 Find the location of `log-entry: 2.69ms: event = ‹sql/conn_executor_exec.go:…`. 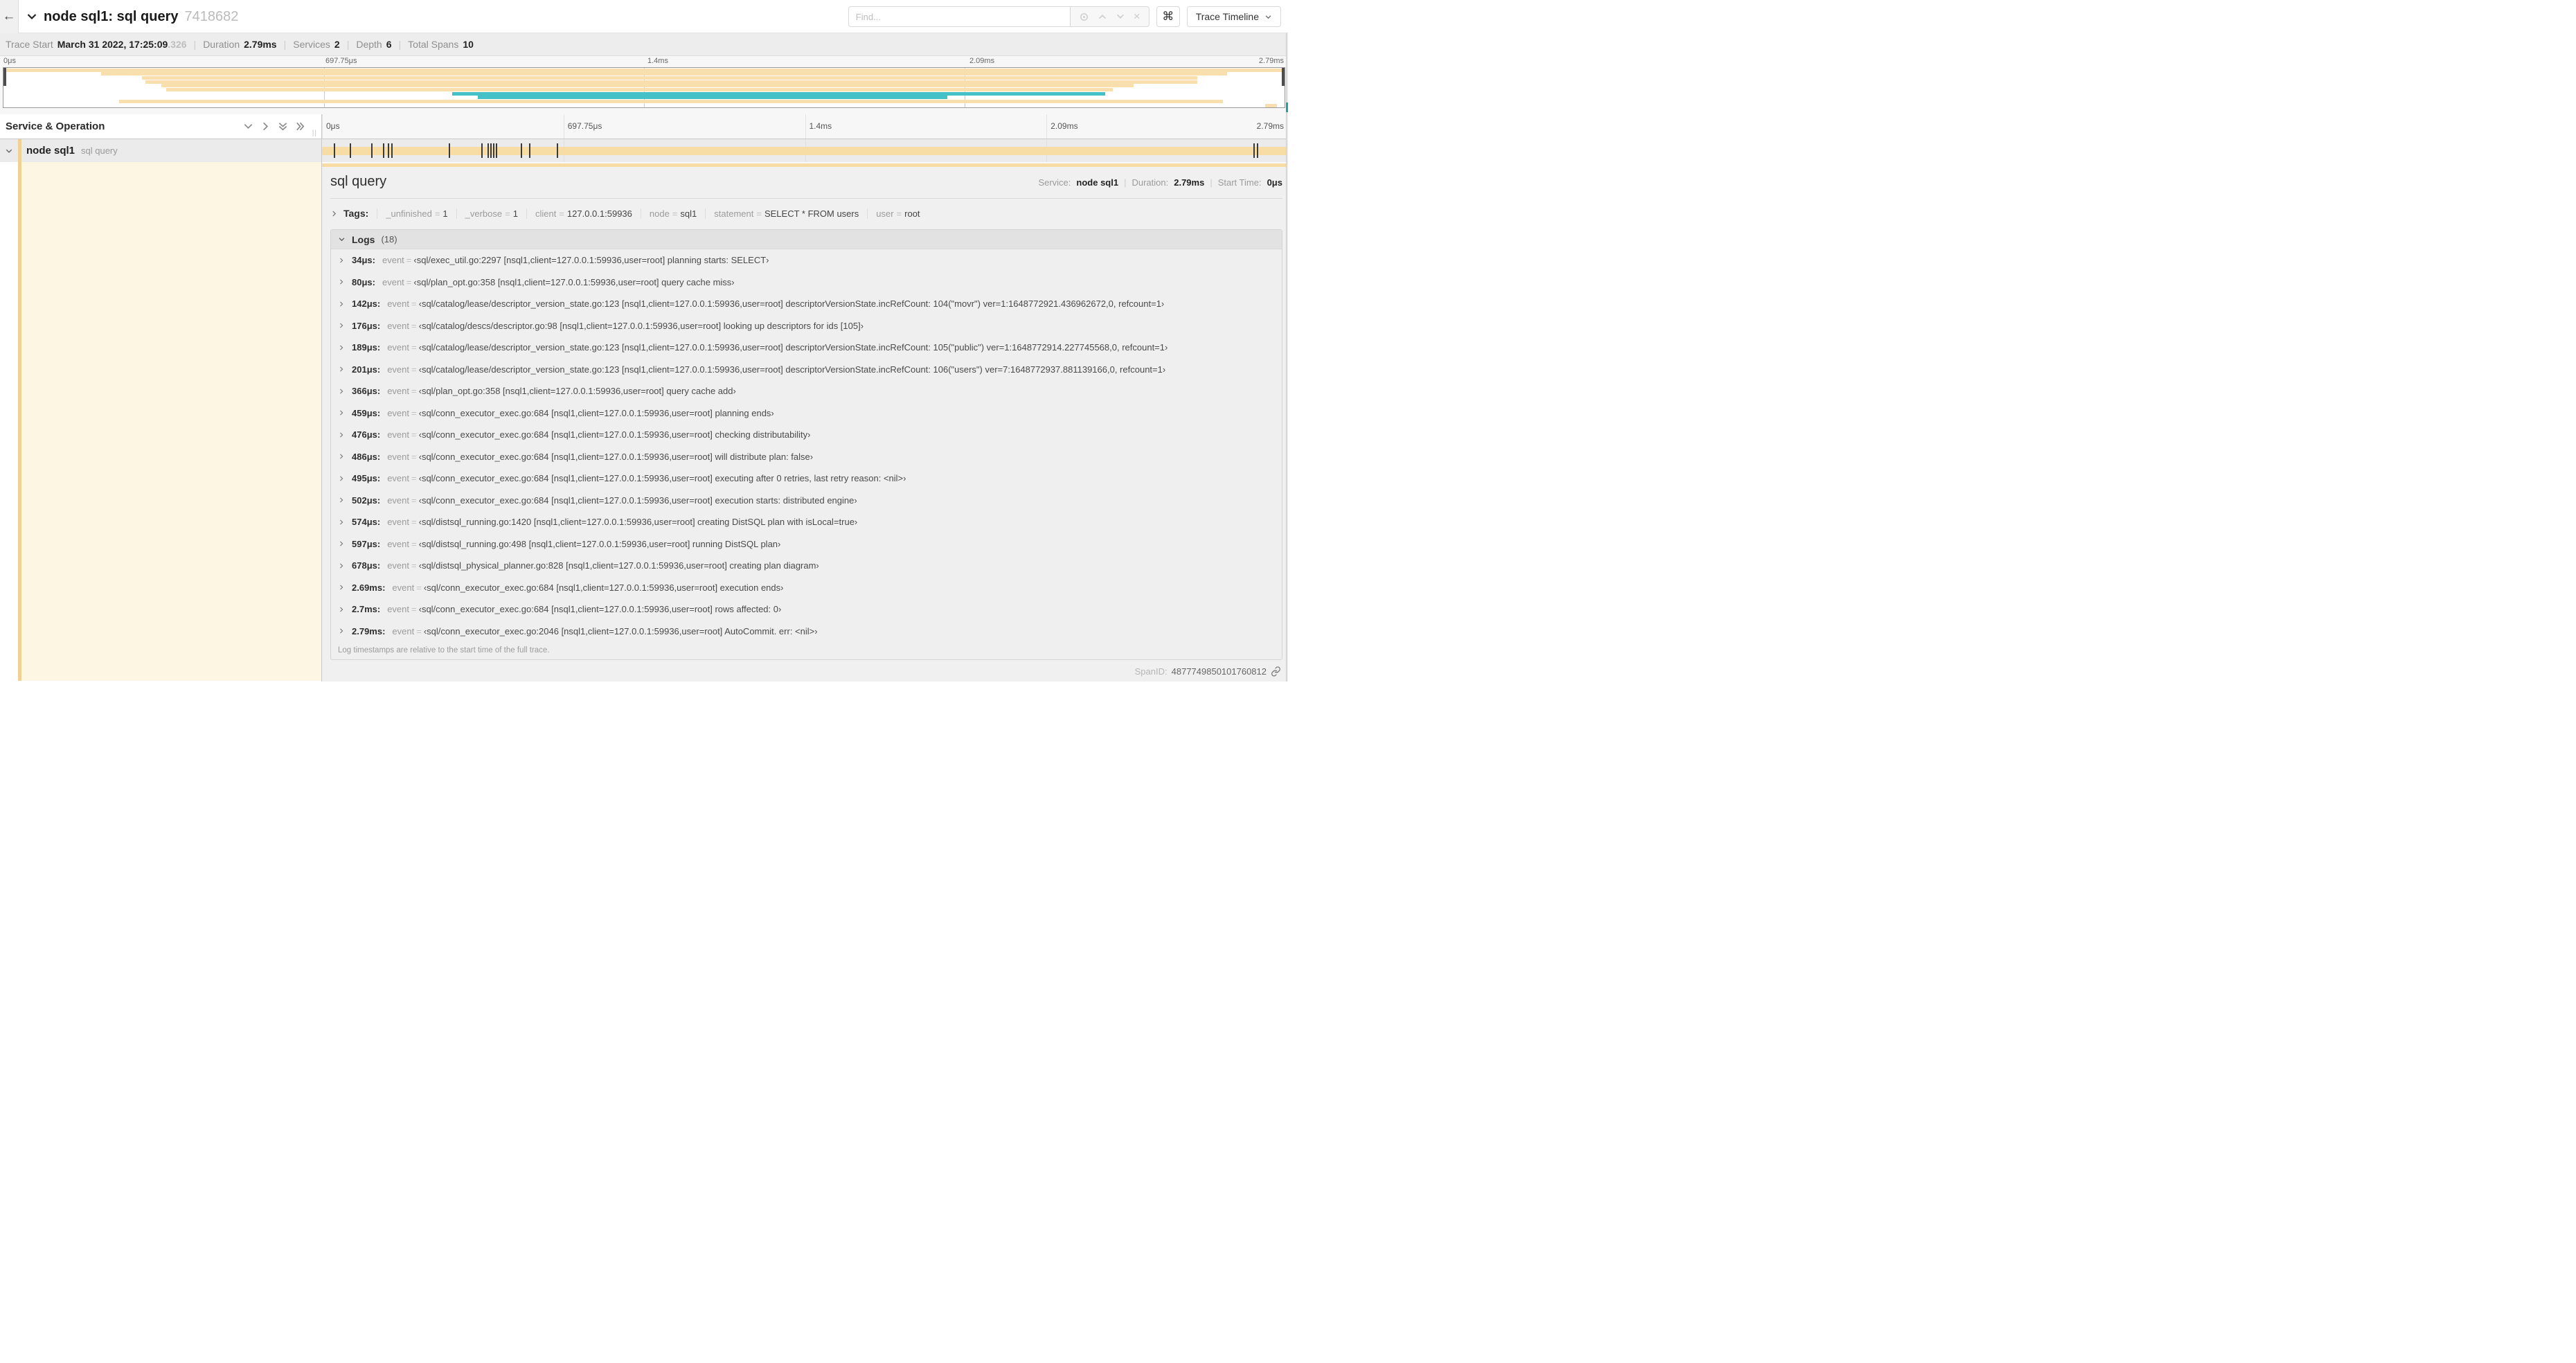

log-entry: 2.69ms: event = ‹sql/conn_executor_exec.go:… is located at coordinates (806, 588).